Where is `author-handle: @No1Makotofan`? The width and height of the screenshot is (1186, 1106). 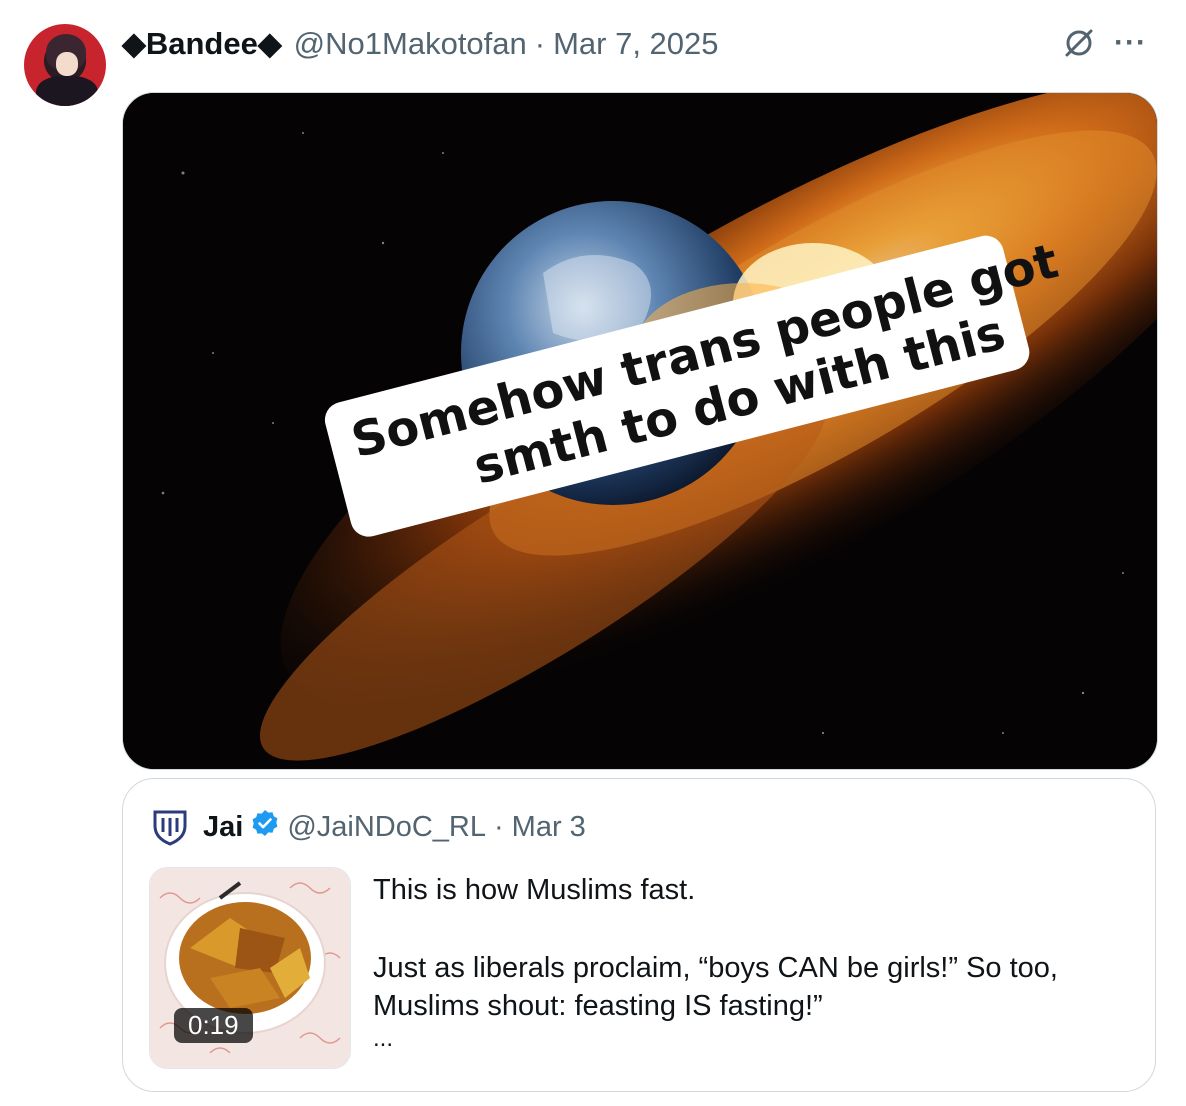
author-handle: @No1Makotofan is located at coordinates (410, 44).